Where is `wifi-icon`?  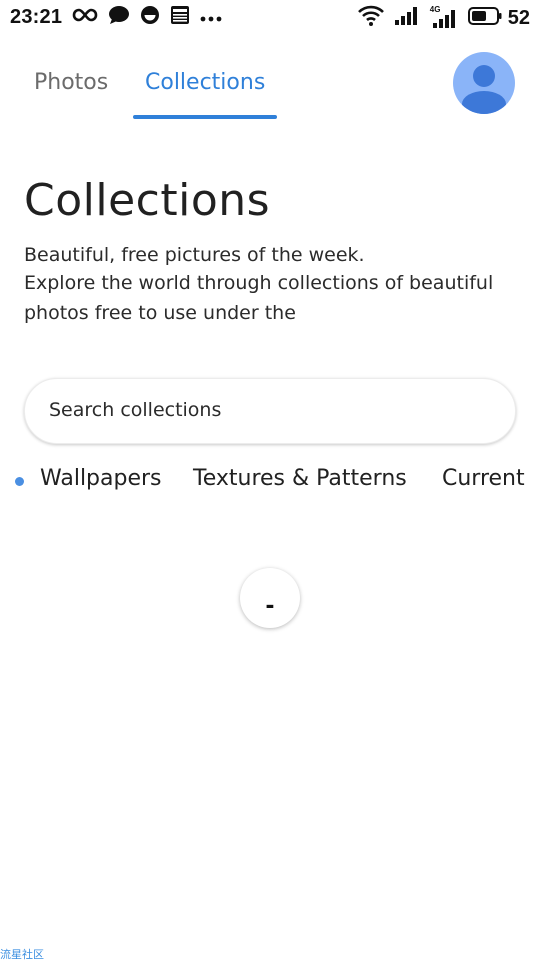
wifi-icon is located at coordinates (370, 18).